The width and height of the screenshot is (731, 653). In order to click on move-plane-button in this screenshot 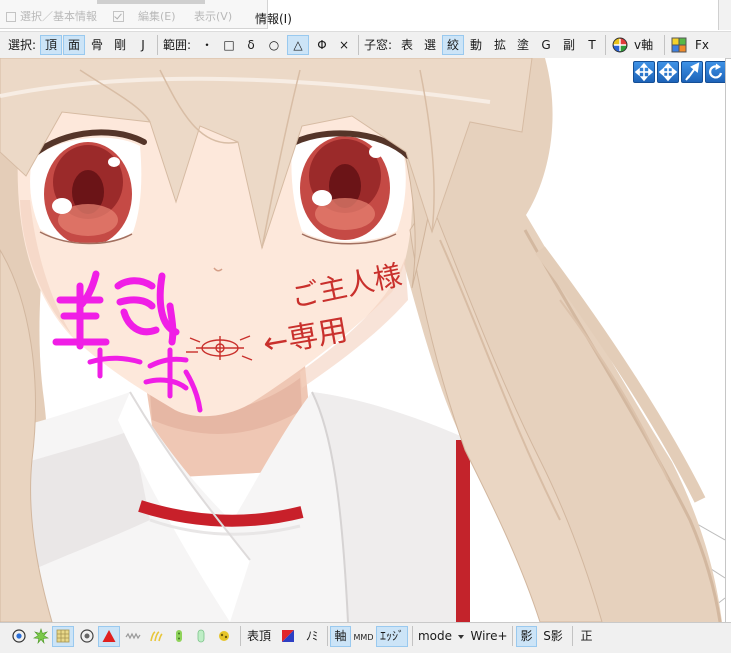, I will do `click(644, 72)`.